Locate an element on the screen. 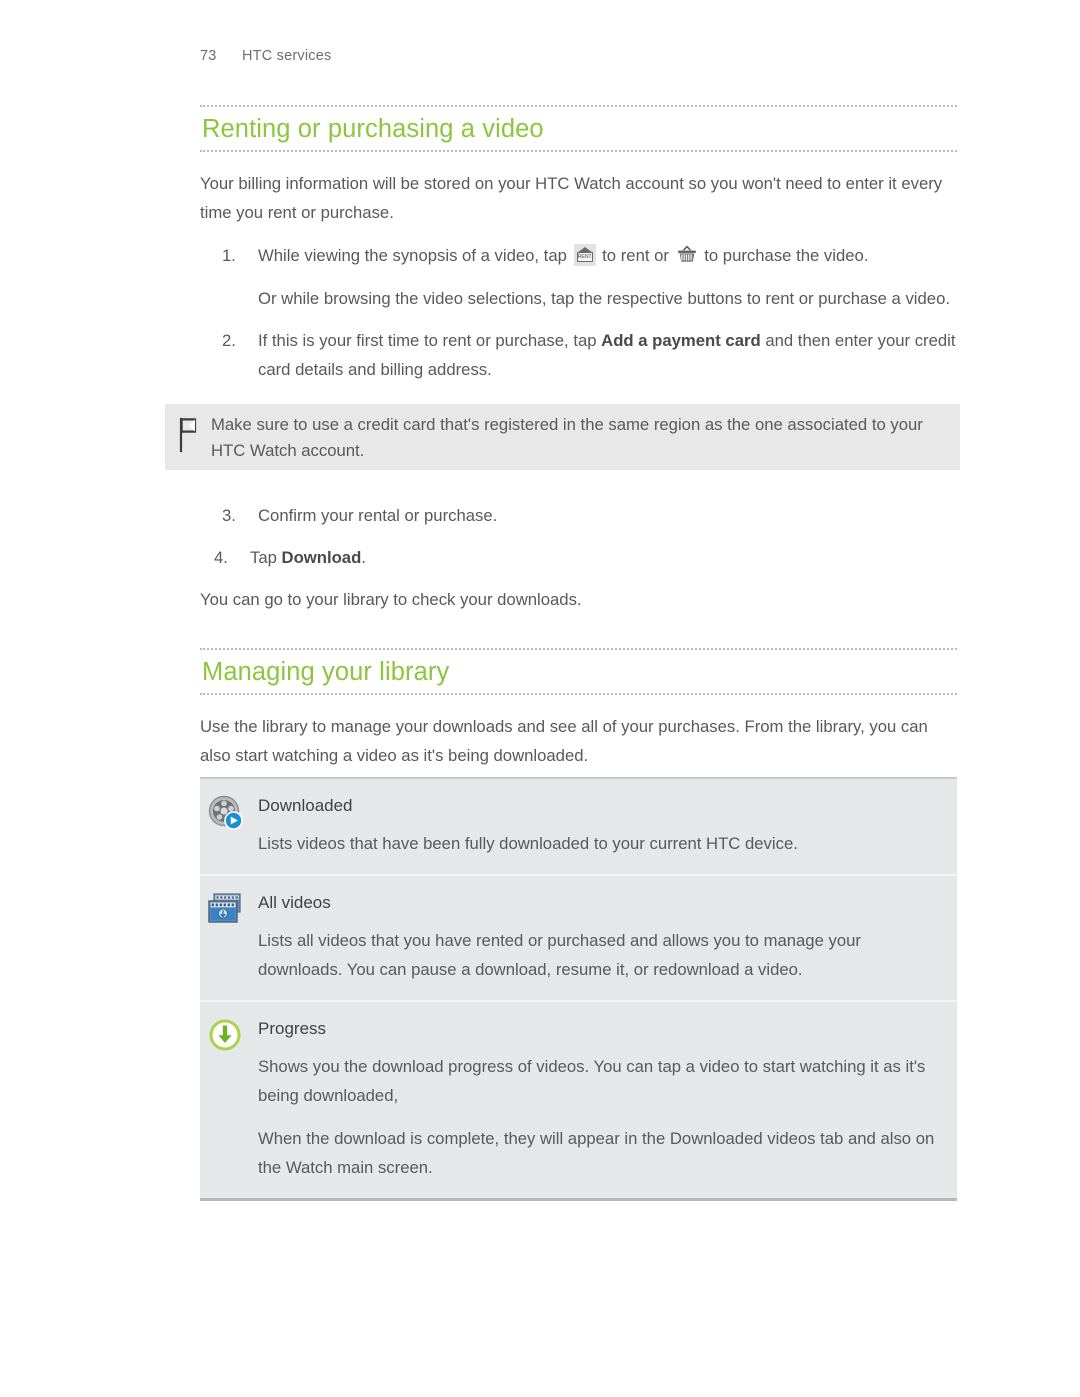 Image resolution: width=1080 pixels, height=1397 pixels. add-payment-card-term: Add a payment card is located at coordinates (681, 340).